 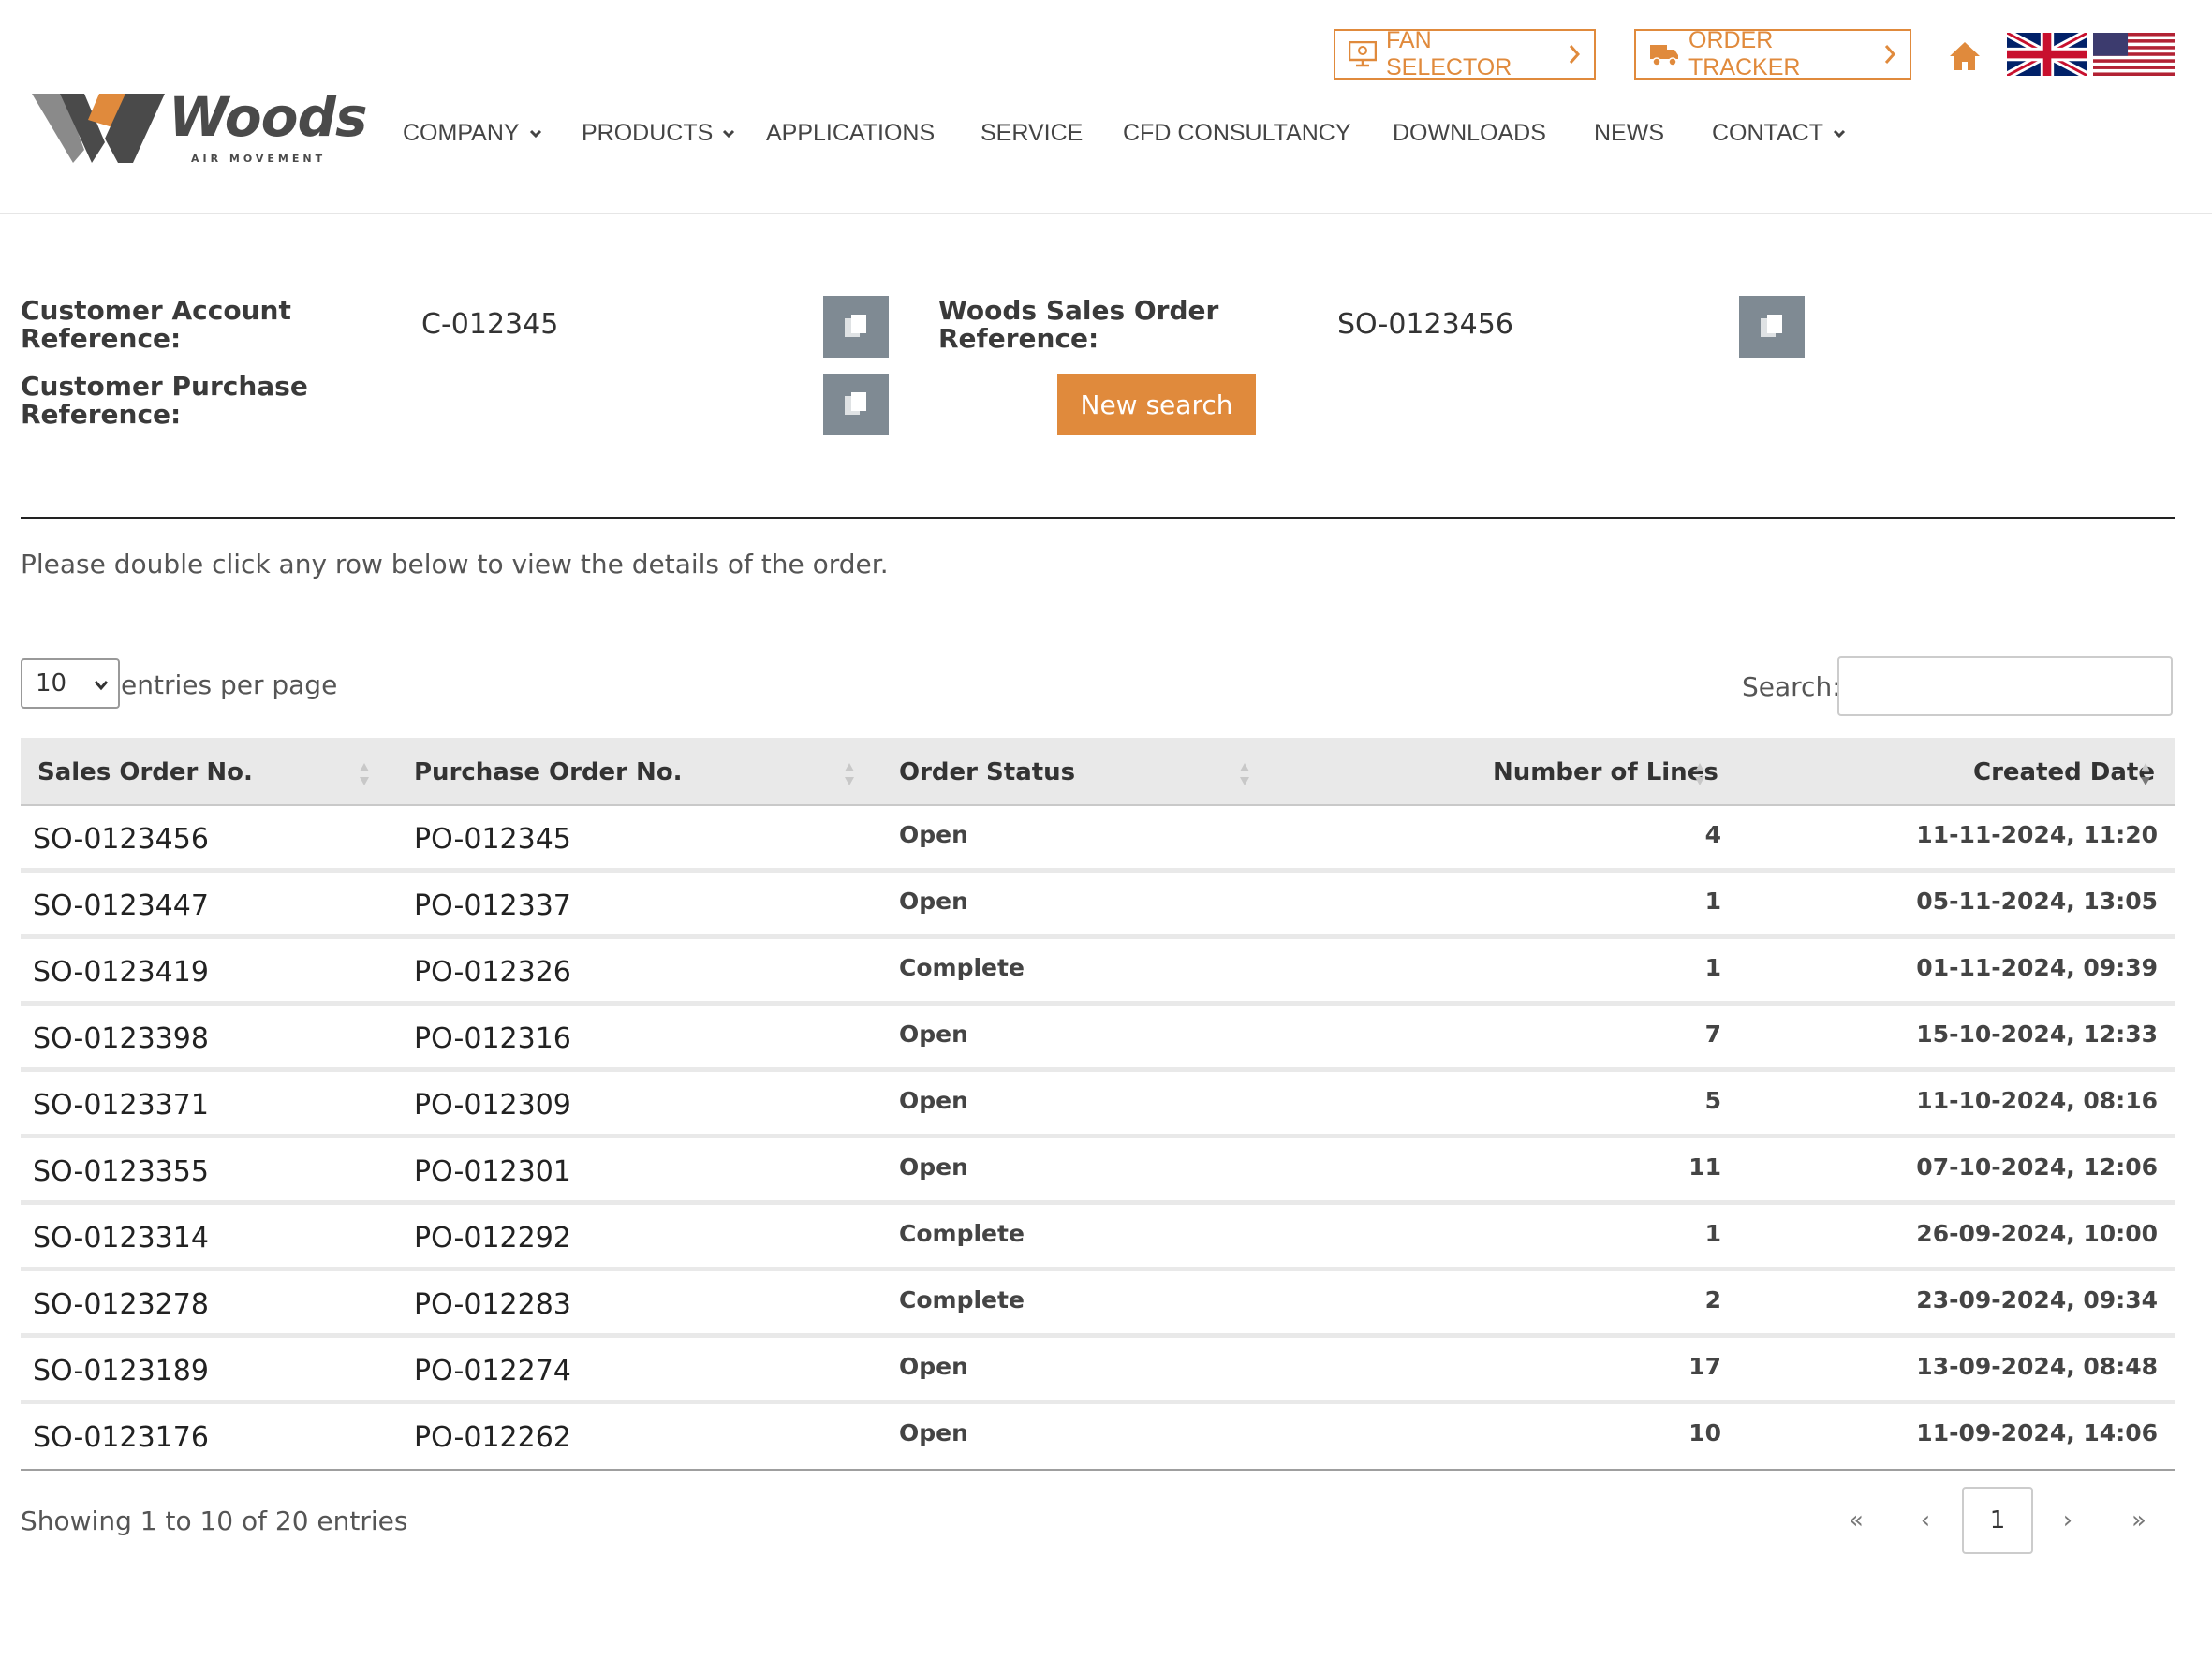 I want to click on uk-flag-icon, so click(x=2047, y=54).